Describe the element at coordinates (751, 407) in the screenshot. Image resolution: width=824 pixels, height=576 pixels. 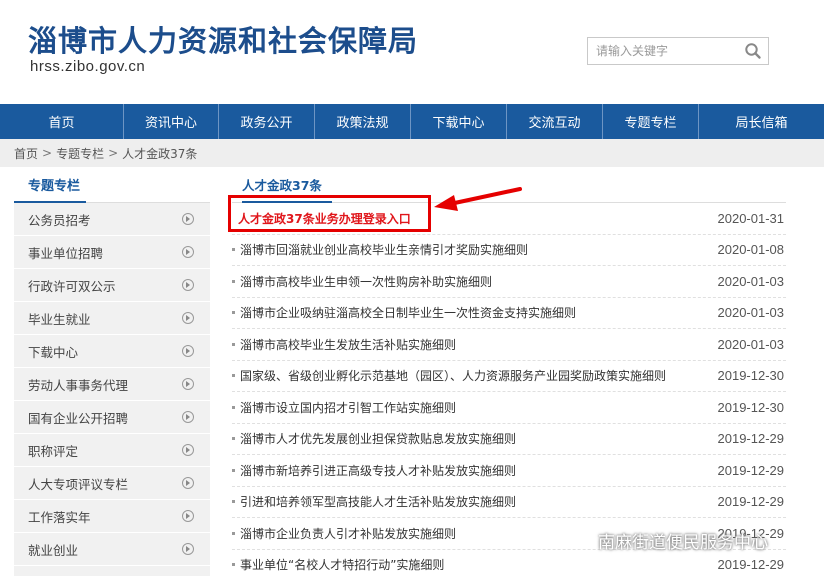
I see `news-date: 2019-12-30` at that location.